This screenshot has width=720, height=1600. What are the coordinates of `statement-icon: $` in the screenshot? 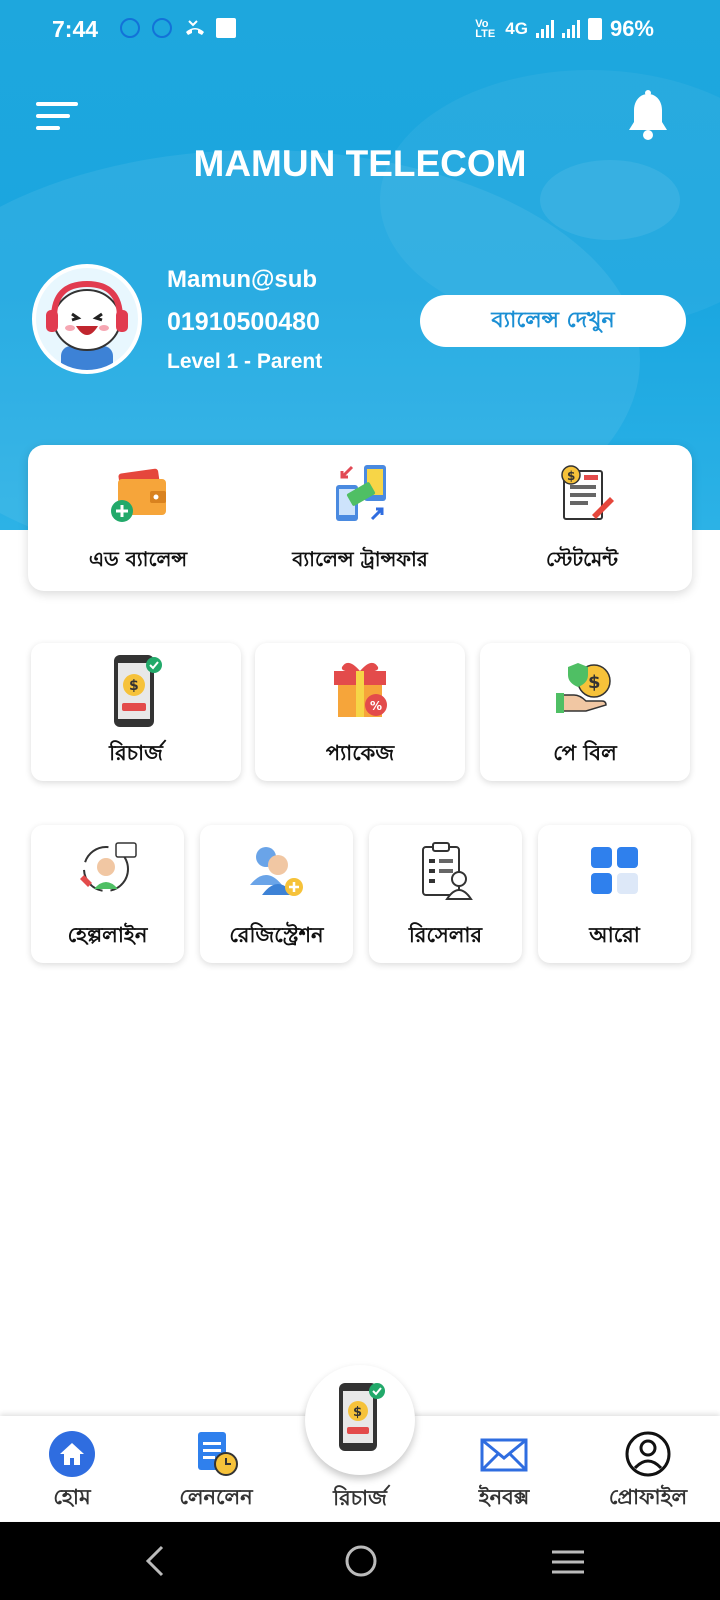 It's located at (584, 493).